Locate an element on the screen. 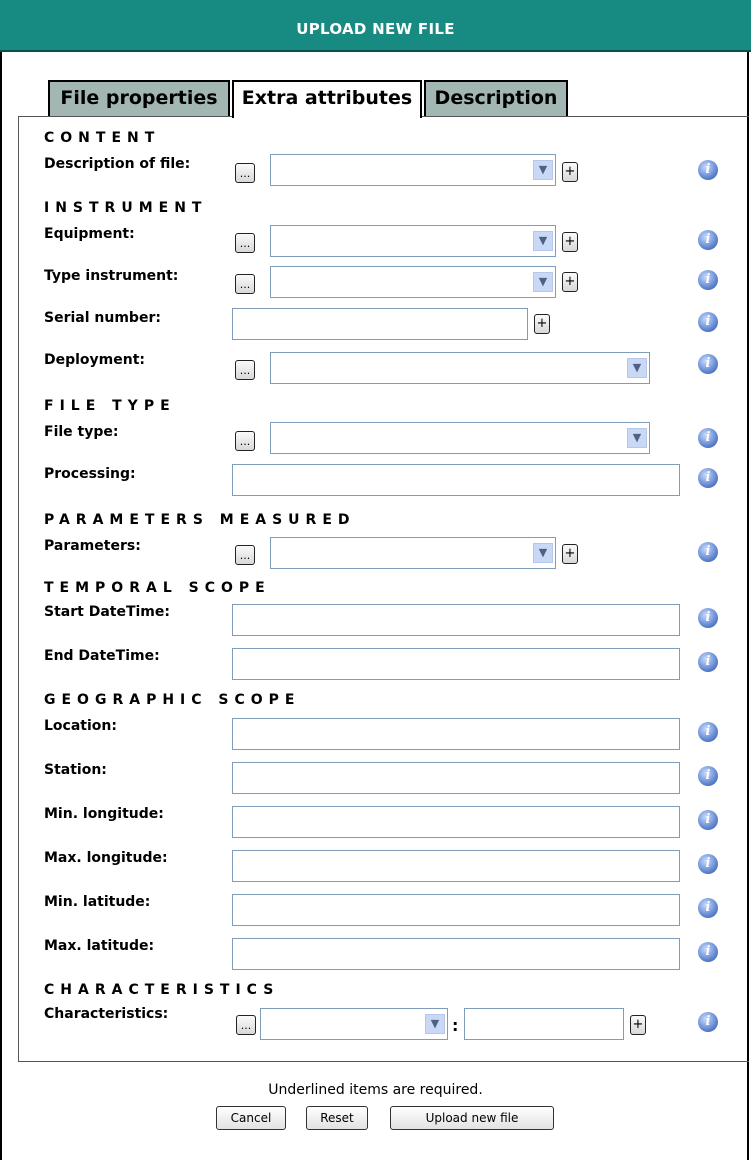  tab-description: Description is located at coordinates (496, 98).